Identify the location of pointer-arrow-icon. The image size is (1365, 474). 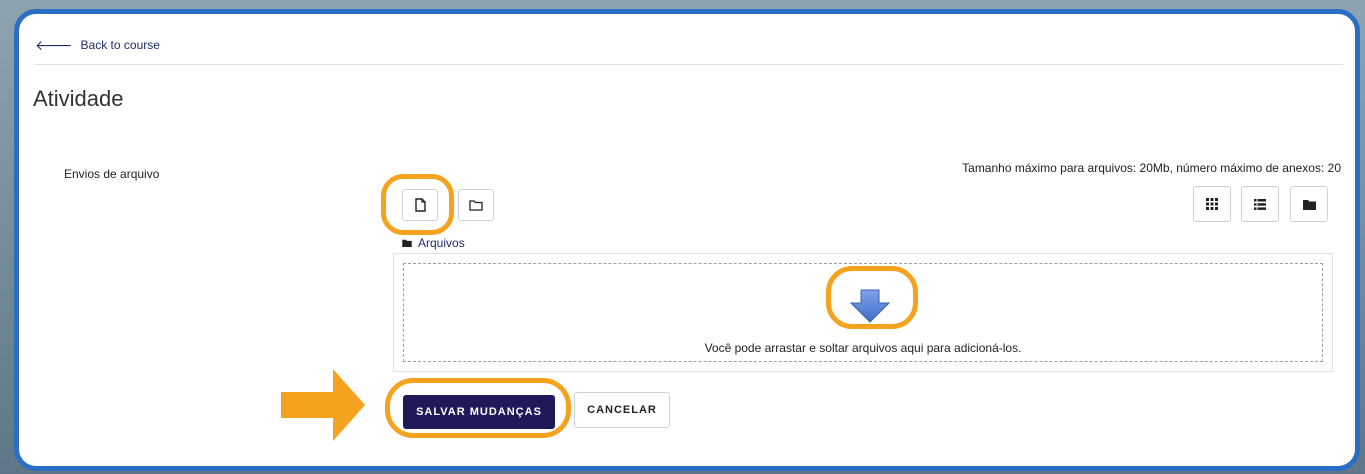
(323, 405).